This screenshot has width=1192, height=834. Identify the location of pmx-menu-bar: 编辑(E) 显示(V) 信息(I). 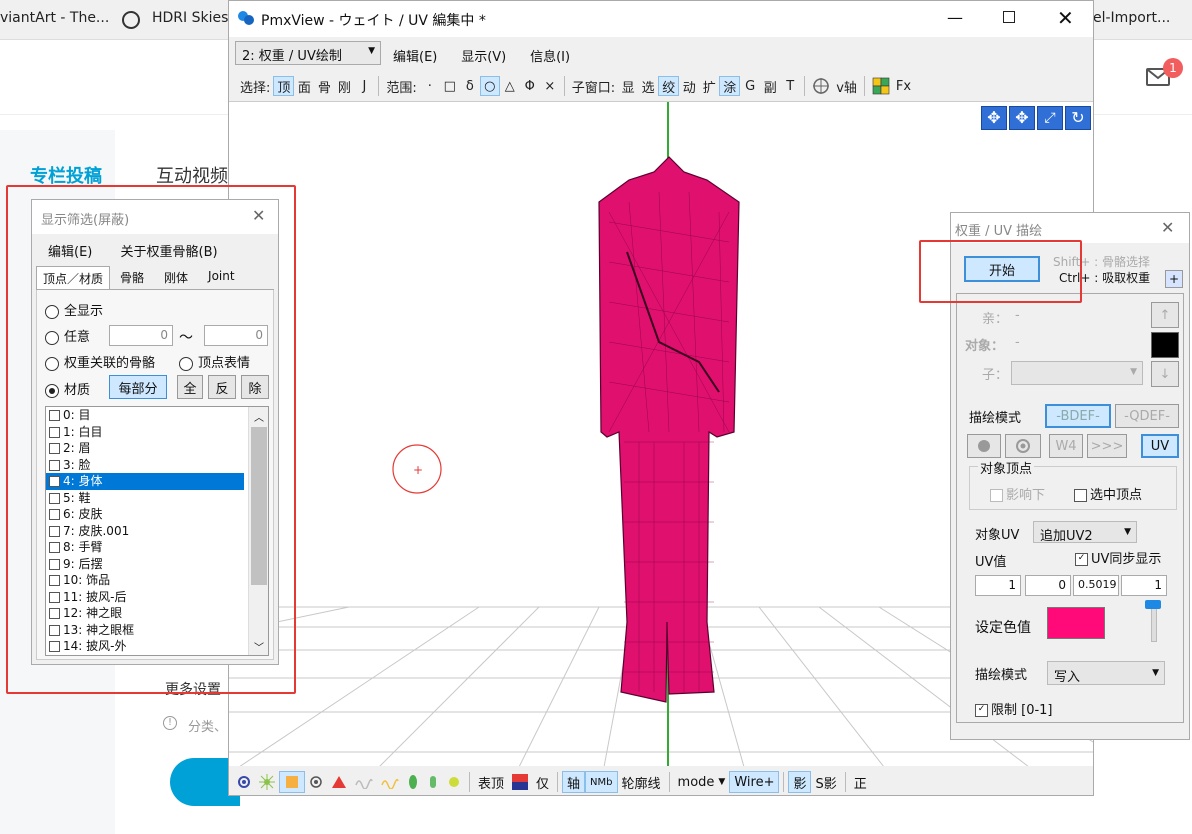
(491, 55).